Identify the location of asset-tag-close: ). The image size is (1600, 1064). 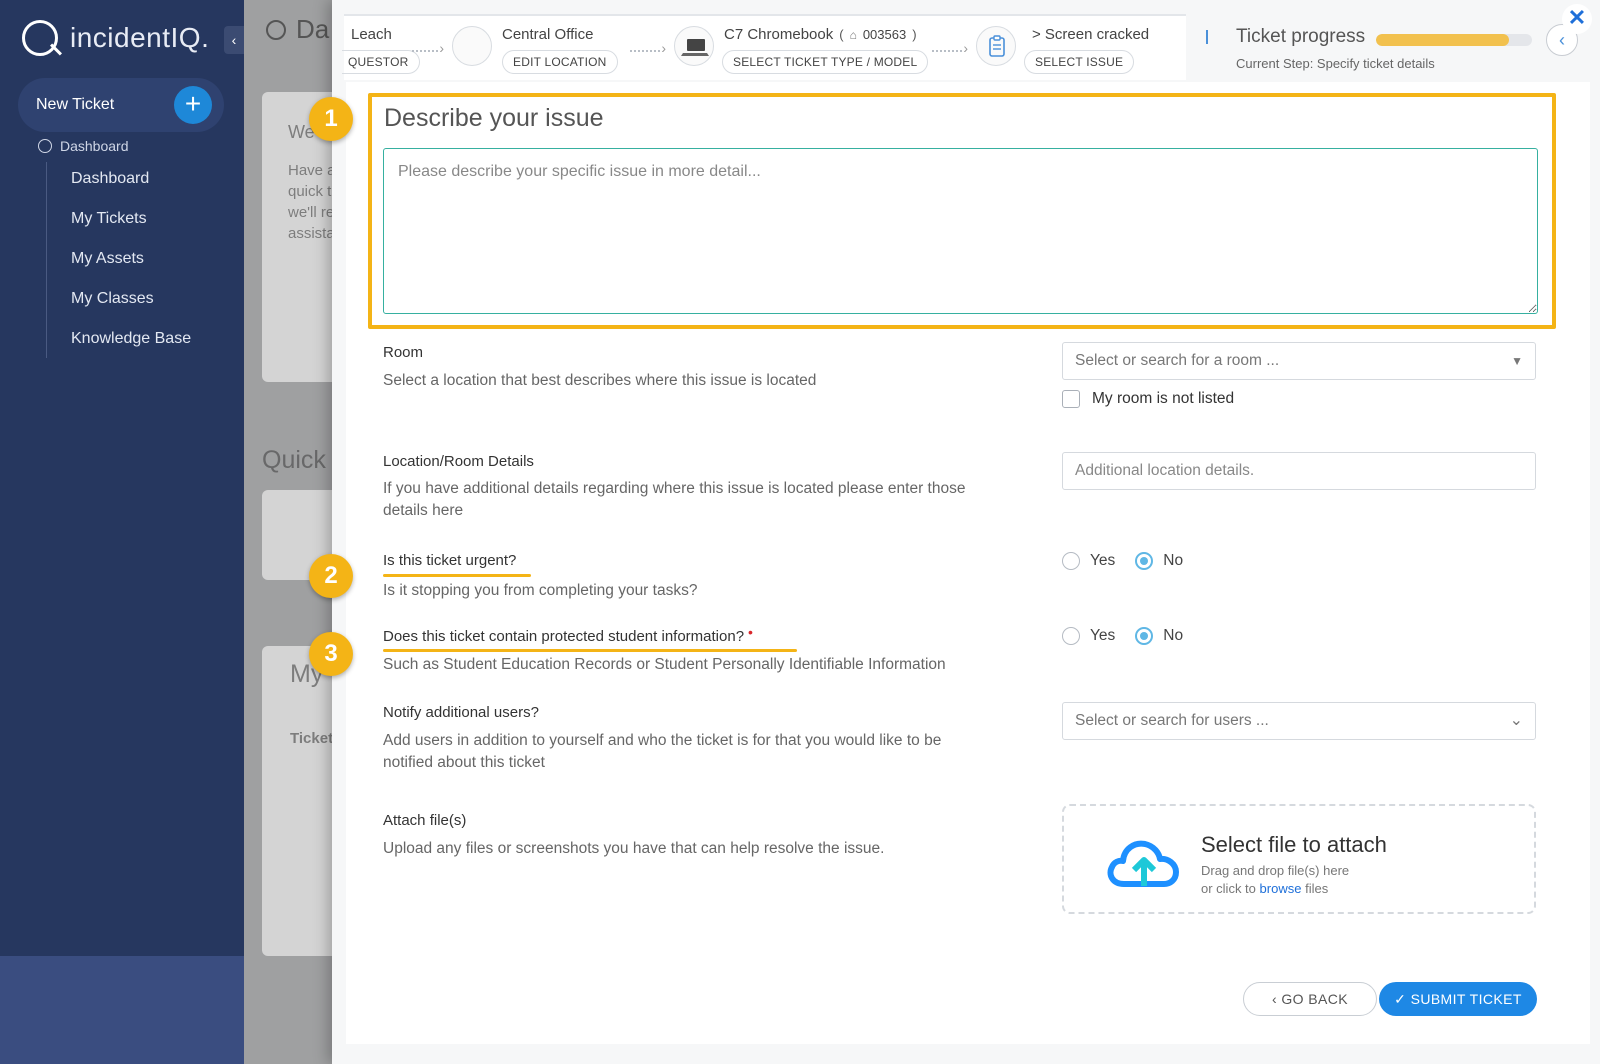
(914, 34).